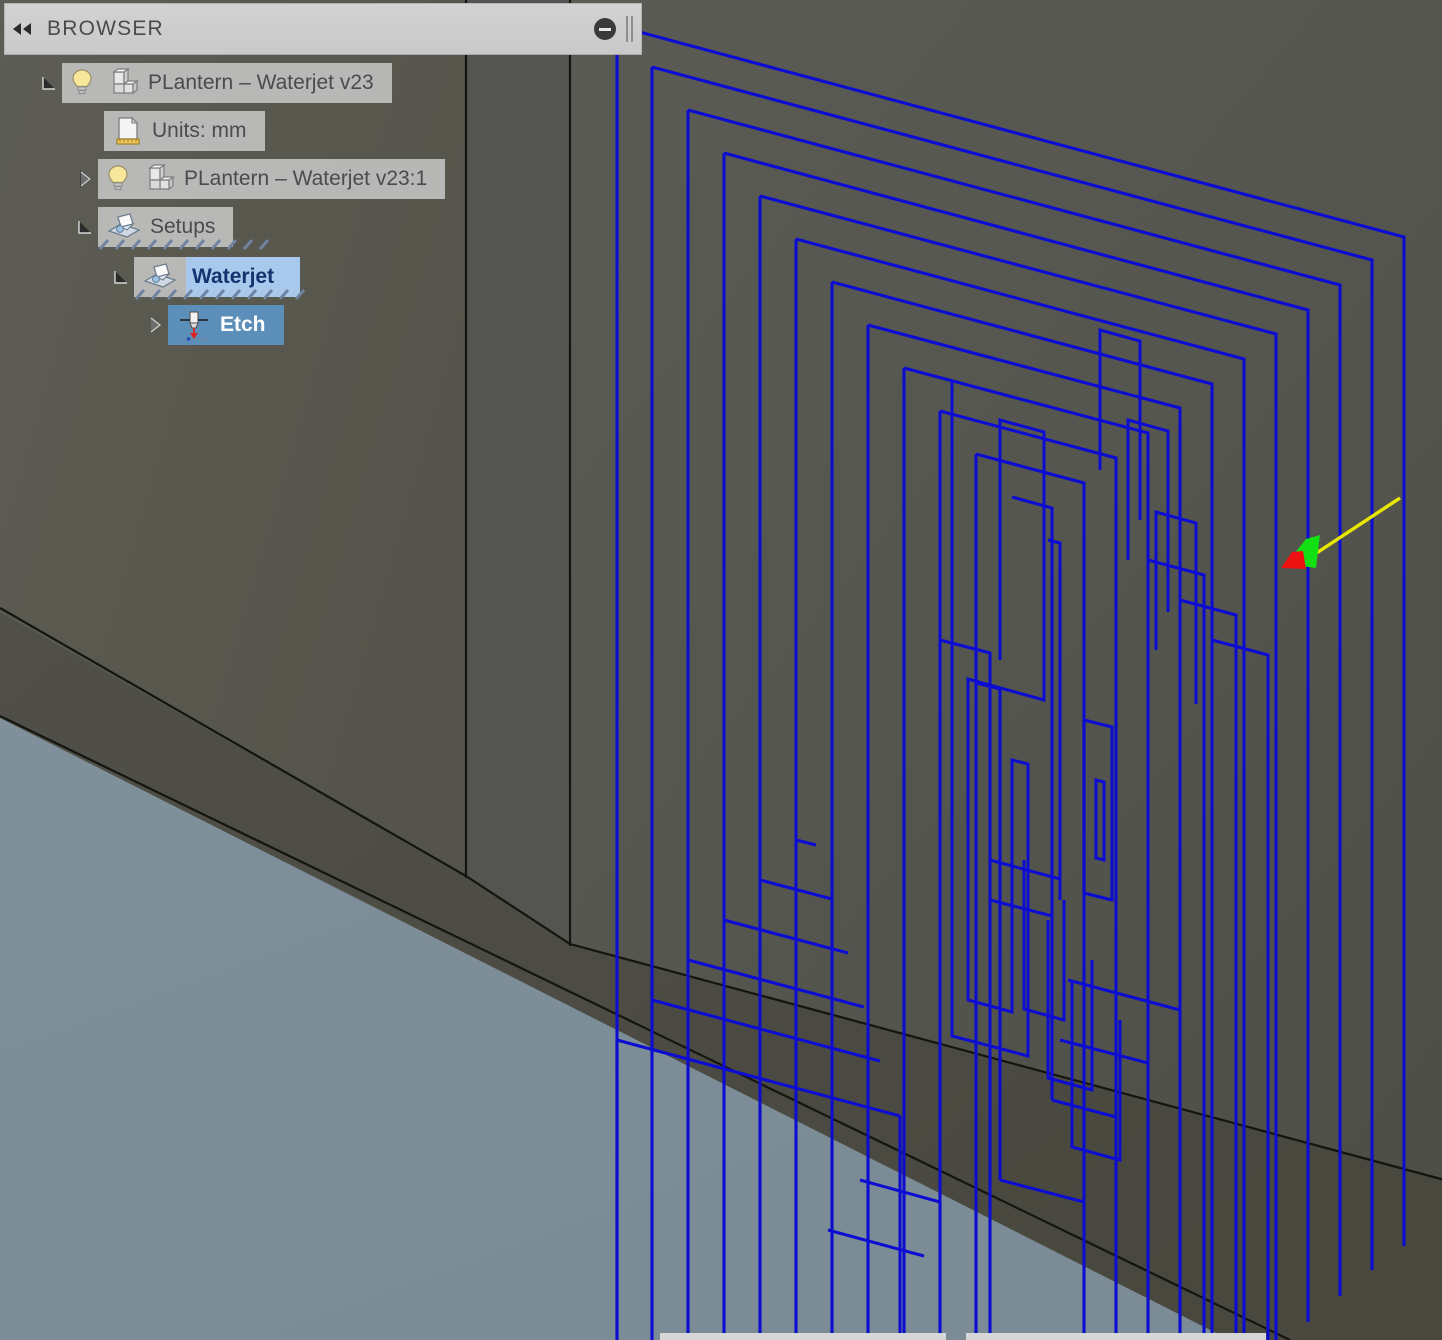 The image size is (1442, 1340). What do you see at coordinates (199, 130) in the screenshot?
I see `tree-item-label: Units: mm` at bounding box center [199, 130].